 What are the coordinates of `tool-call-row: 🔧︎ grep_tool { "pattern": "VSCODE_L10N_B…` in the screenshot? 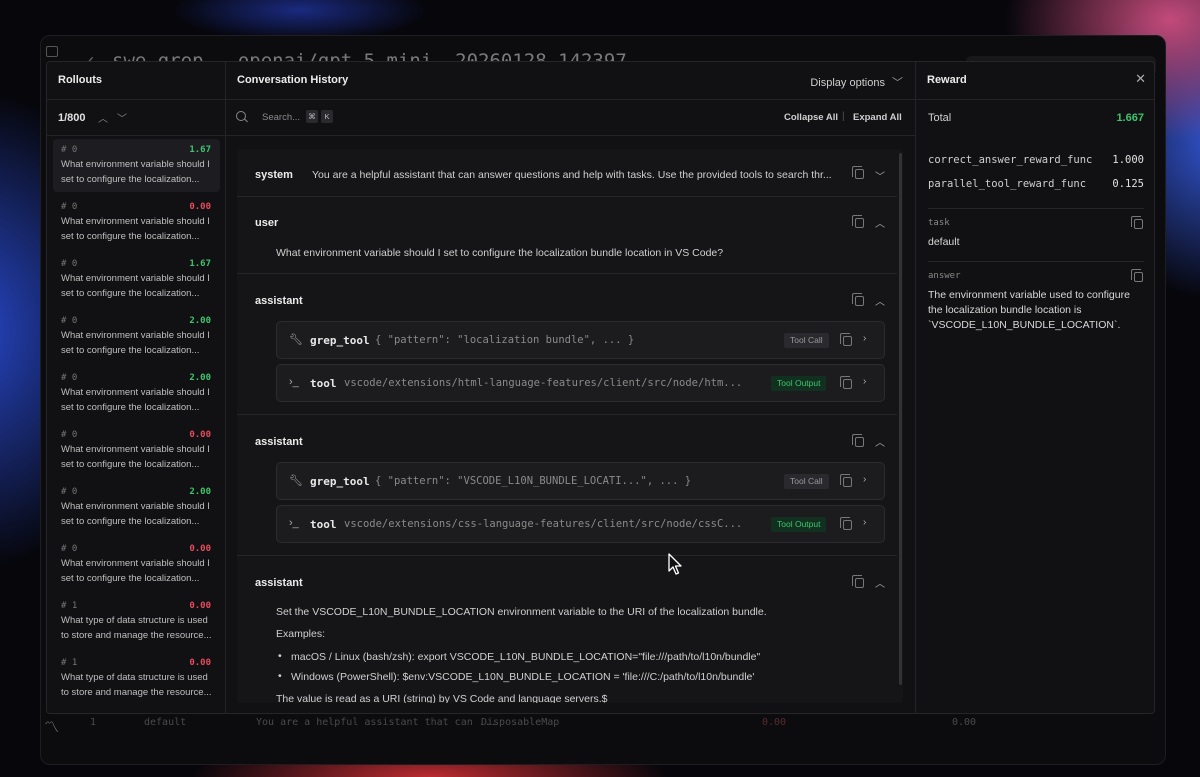 It's located at (580, 481).